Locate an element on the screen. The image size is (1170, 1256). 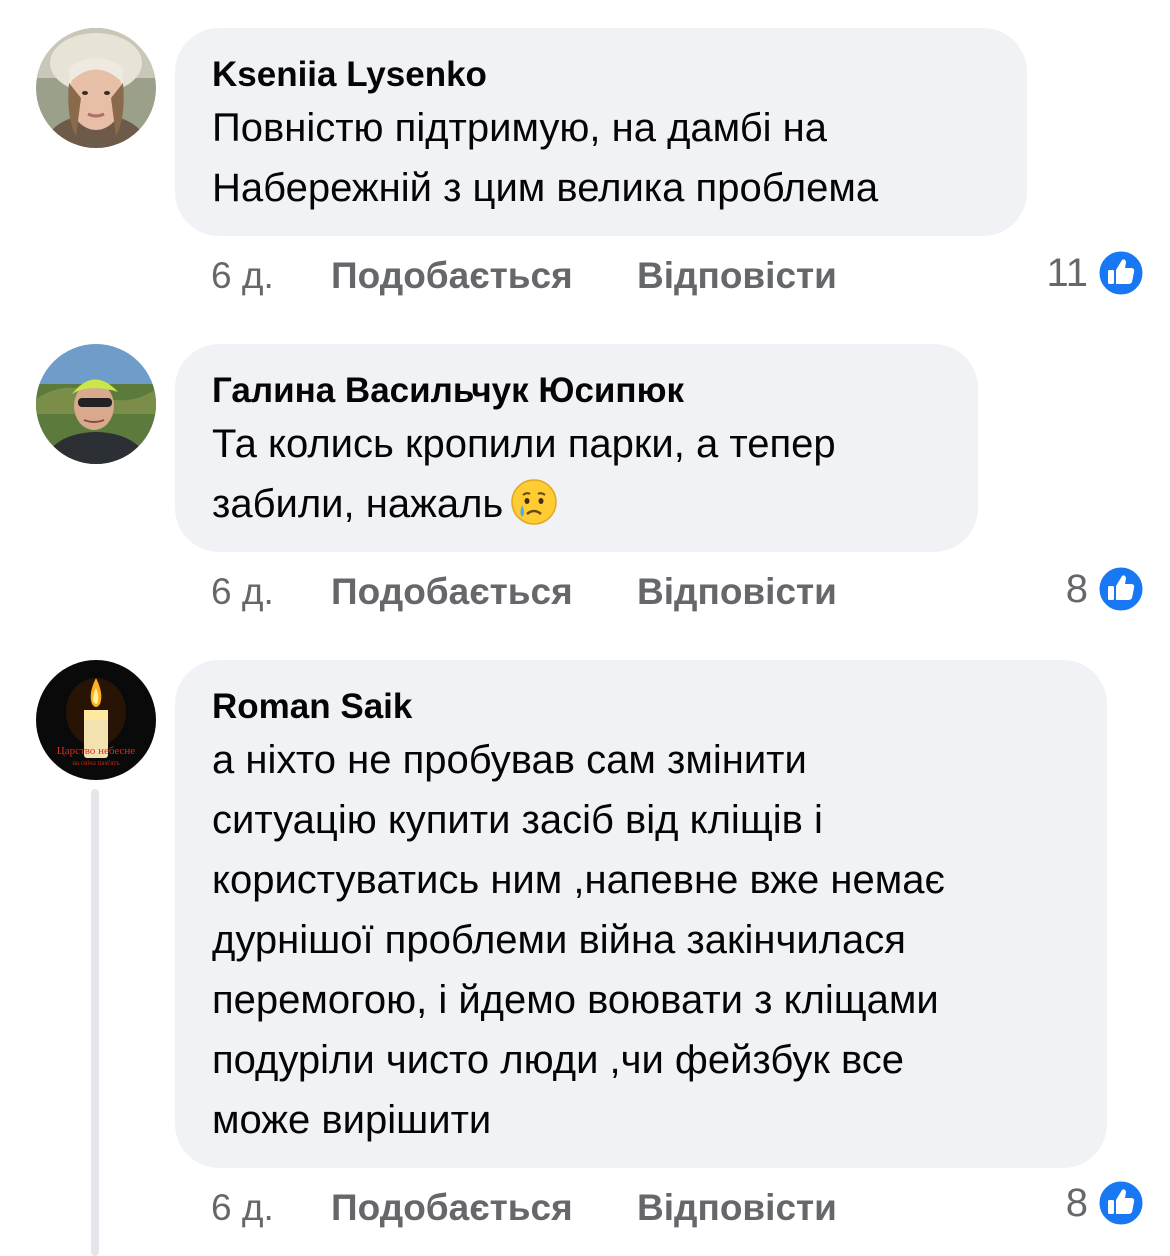
memorial-candle-avatar: Царство небесне на свіча пам'ять is located at coordinates (96, 720).